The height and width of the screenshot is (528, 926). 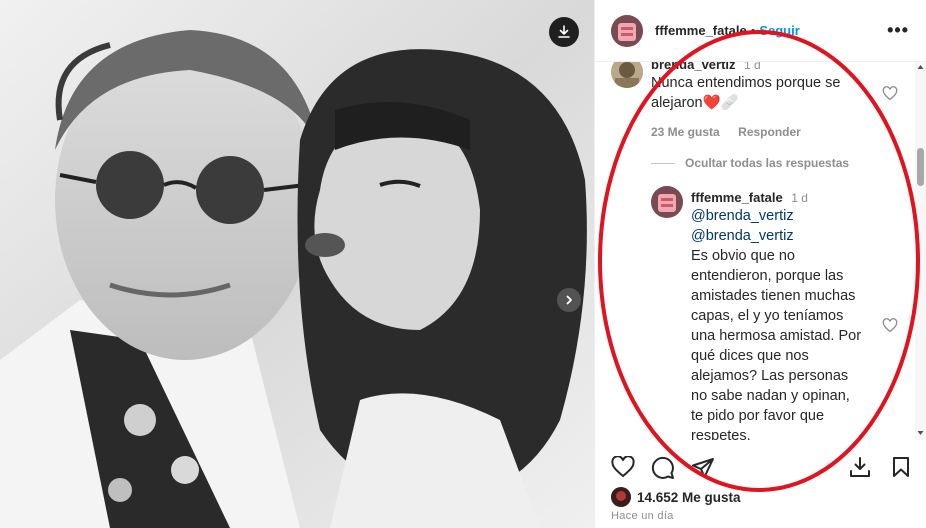 I want to click on scroll-down-arrow-icon, so click(x=920, y=433).